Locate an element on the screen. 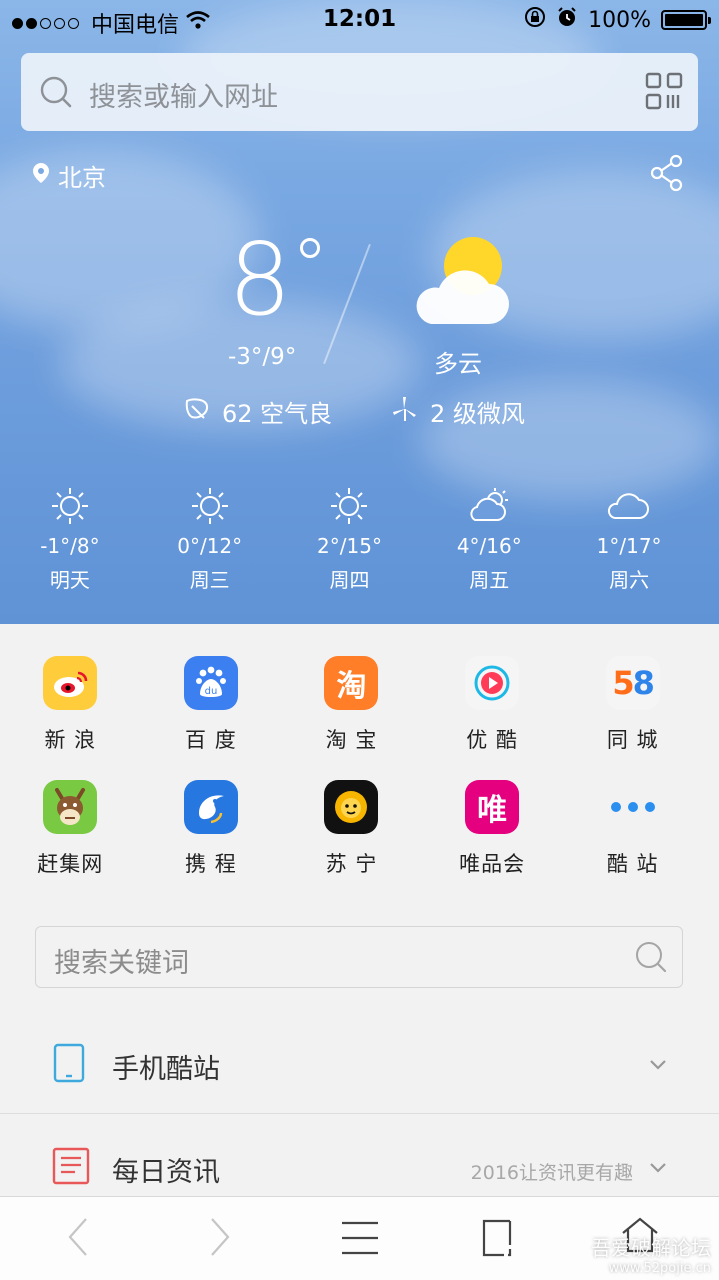  forecast-day: -1°/8° 明天 is located at coordinates (70, 539).